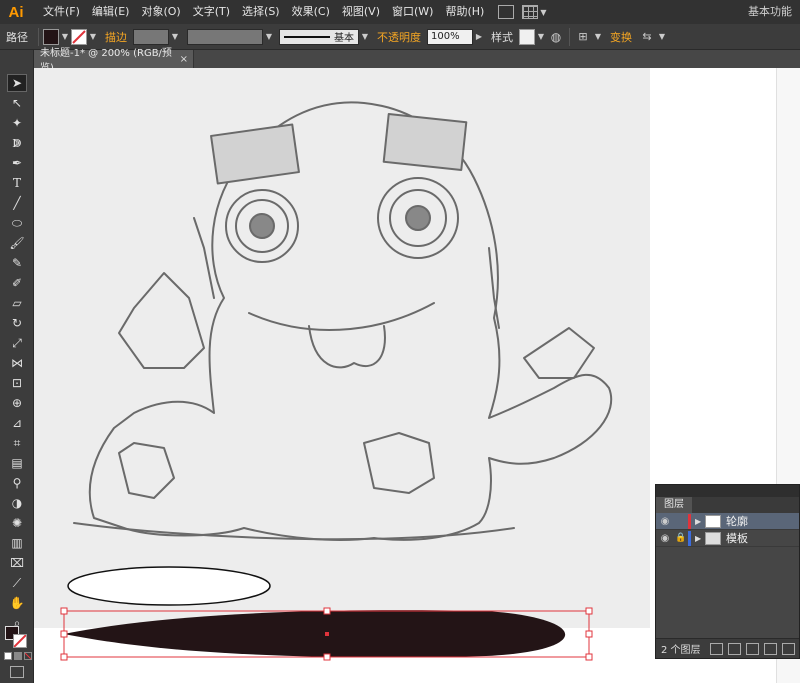 The image size is (800, 683). What do you see at coordinates (17, 343) in the screenshot?
I see `scale-tool-icon: ⤢` at bounding box center [17, 343].